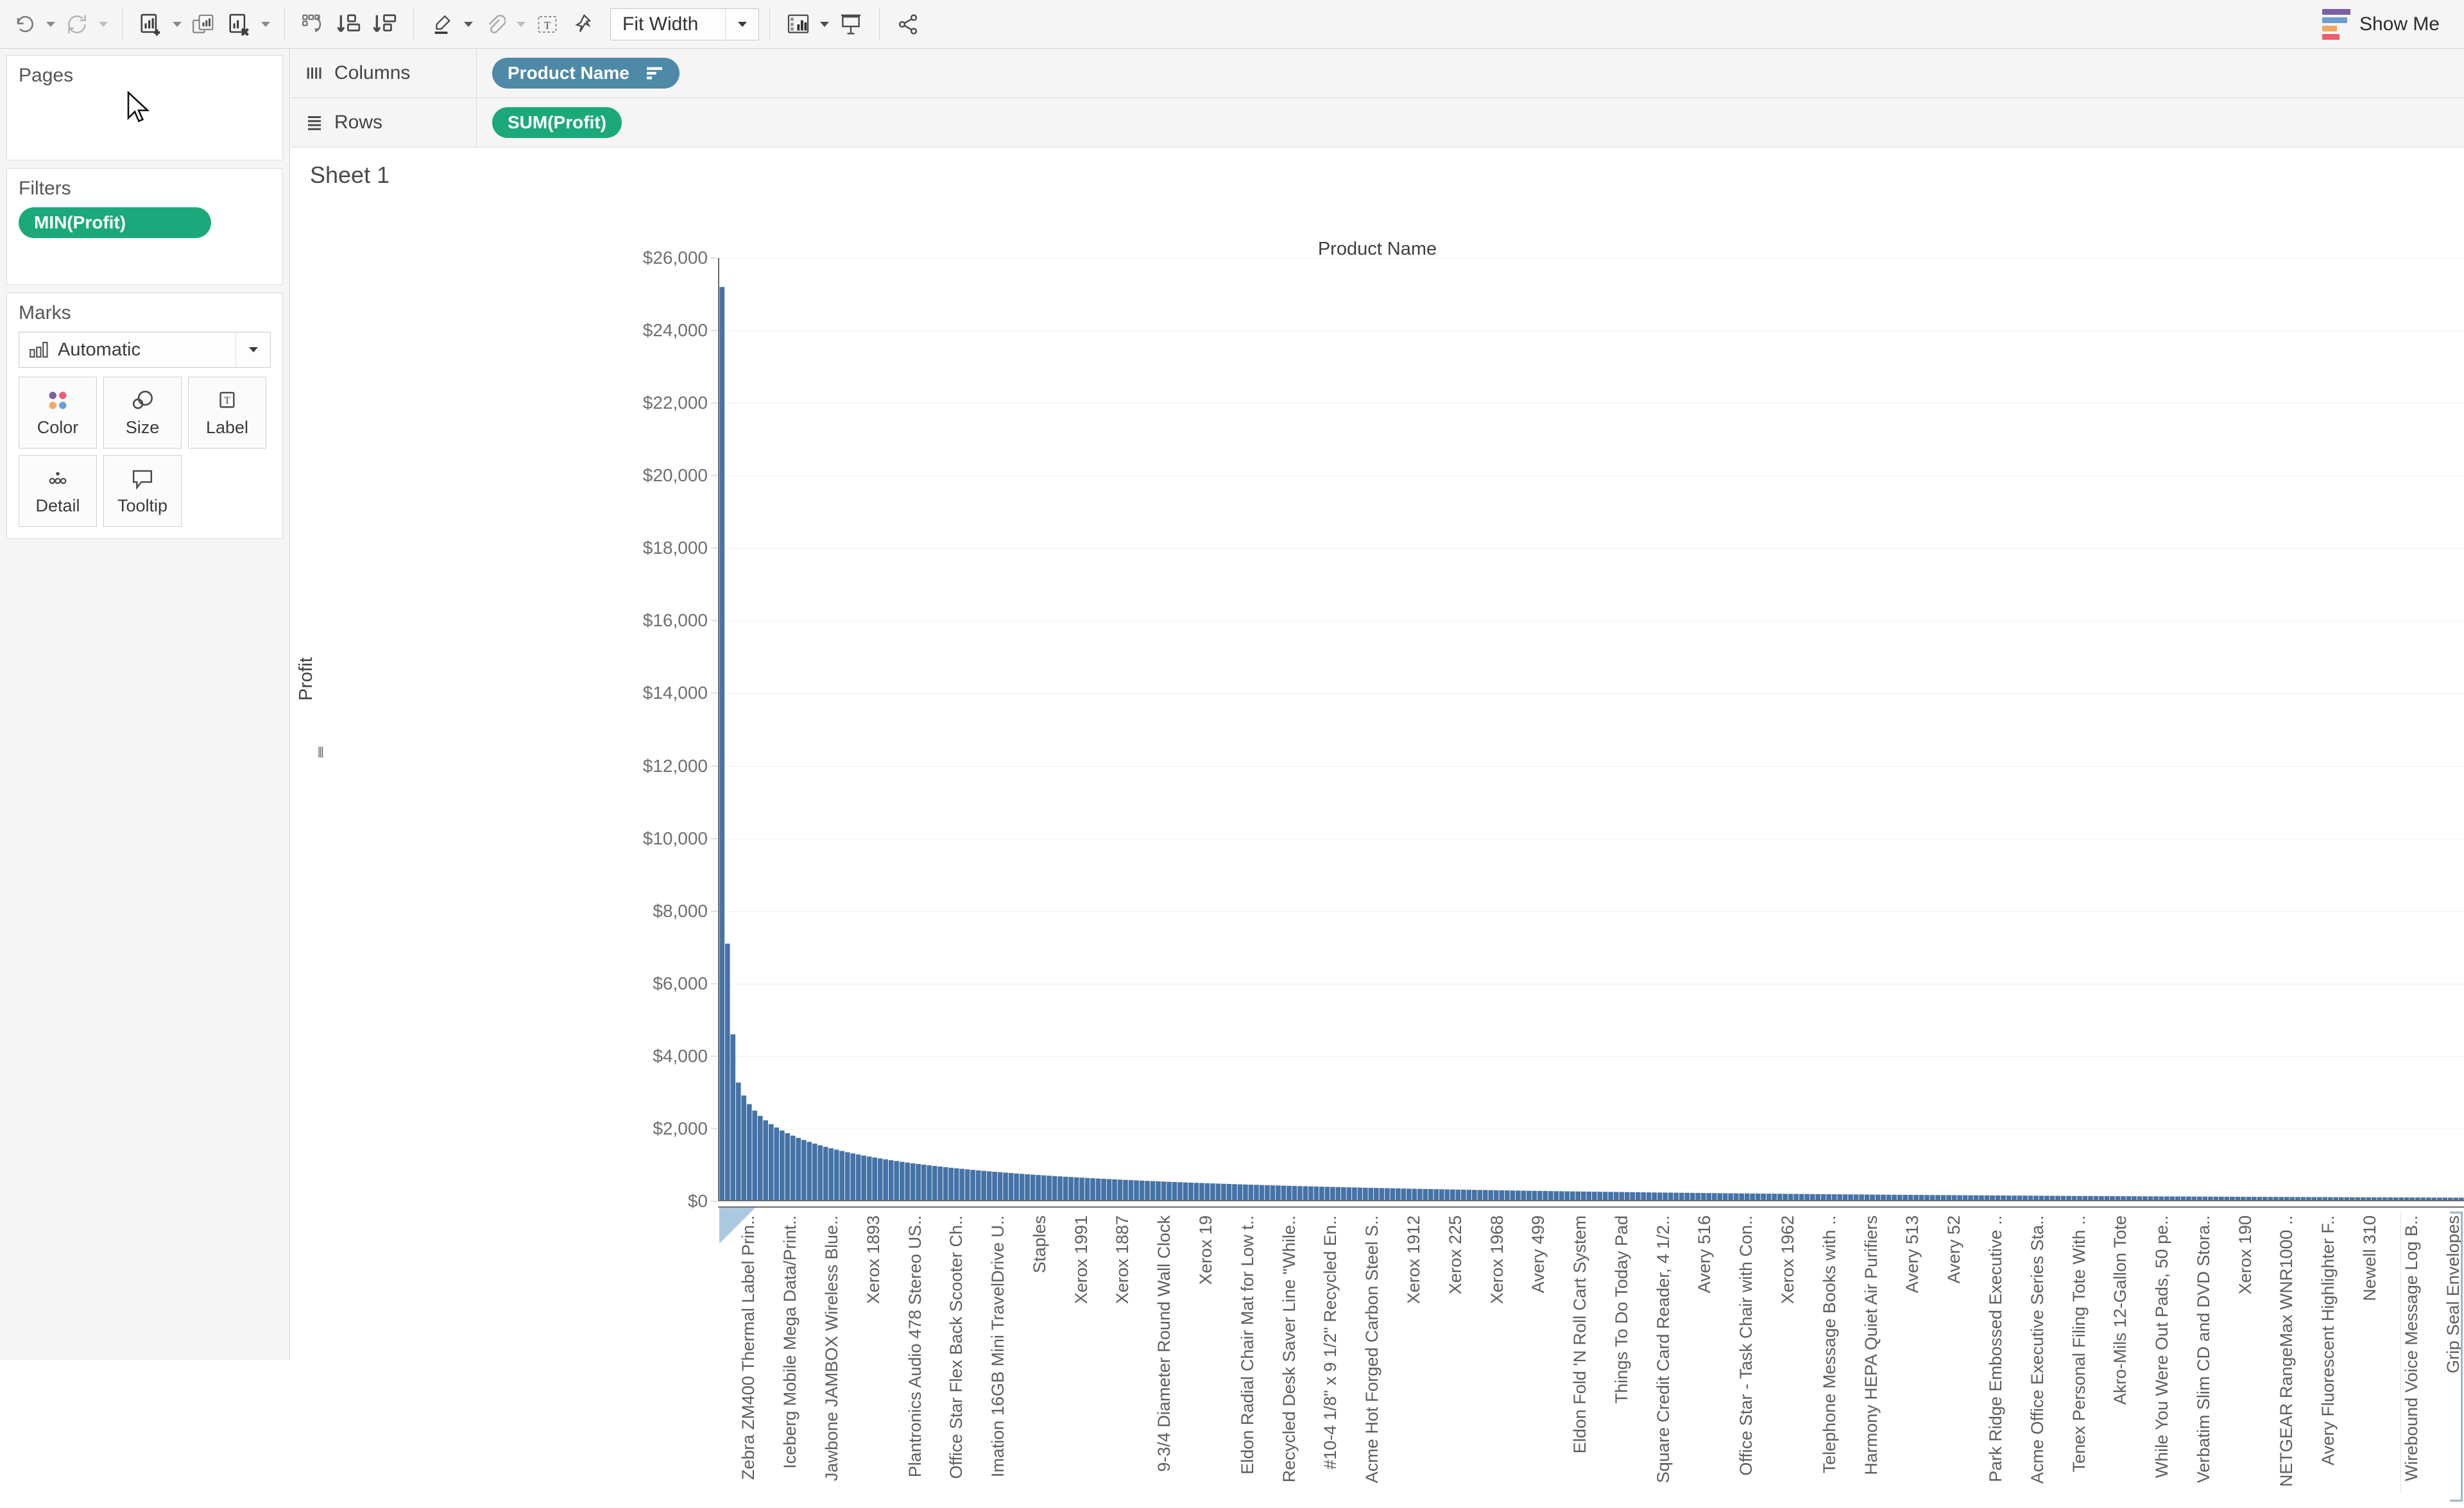 This screenshot has width=2464, height=1508. I want to click on x-axis-tick-label: Xerox 19, so click(1206, 1250).